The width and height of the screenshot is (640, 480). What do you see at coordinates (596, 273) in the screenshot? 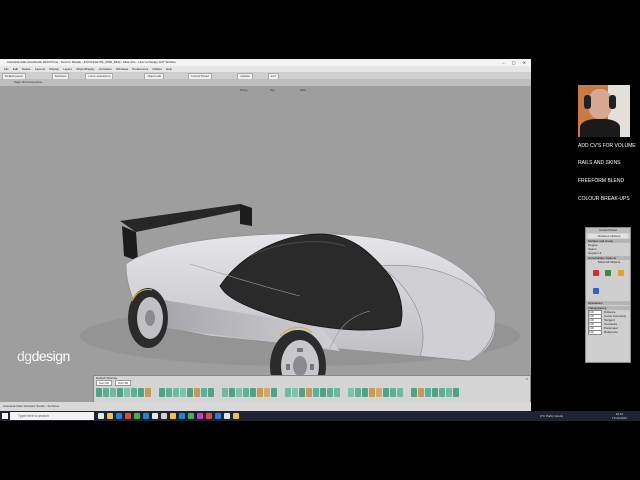
I see `delete-icon` at bounding box center [596, 273].